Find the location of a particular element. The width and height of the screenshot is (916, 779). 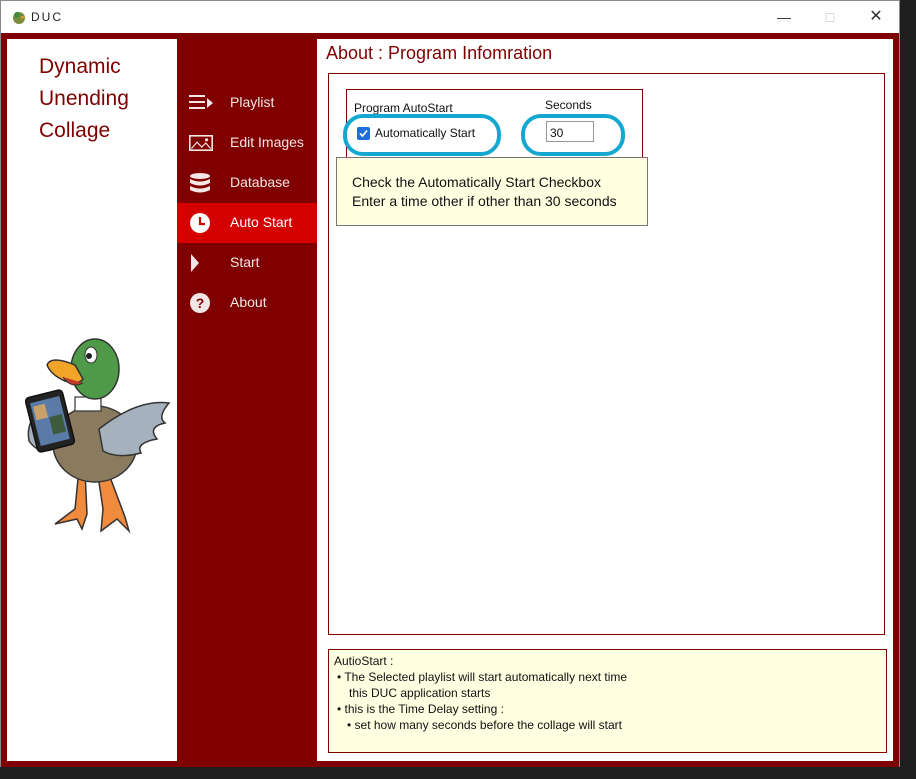

sidebar-item-auto-start: Auto Start is located at coordinates (247, 223).